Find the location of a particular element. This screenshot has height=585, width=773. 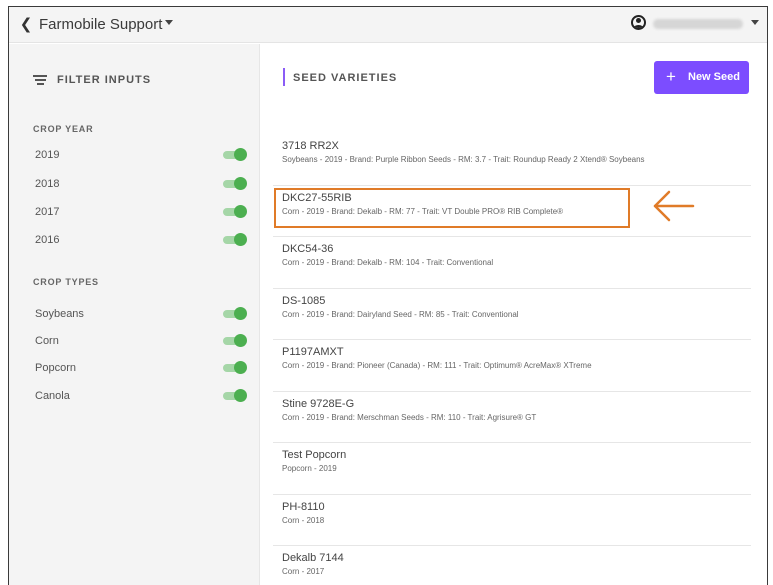

arrow-left-icon is located at coordinates (674, 205).